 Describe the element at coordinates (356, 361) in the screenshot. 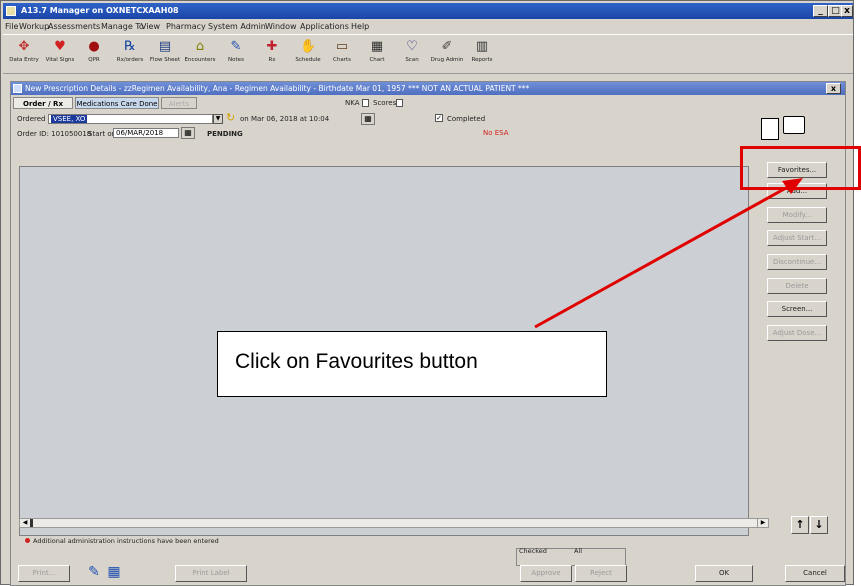

I see `callout-text: Click on Favourites button` at that location.